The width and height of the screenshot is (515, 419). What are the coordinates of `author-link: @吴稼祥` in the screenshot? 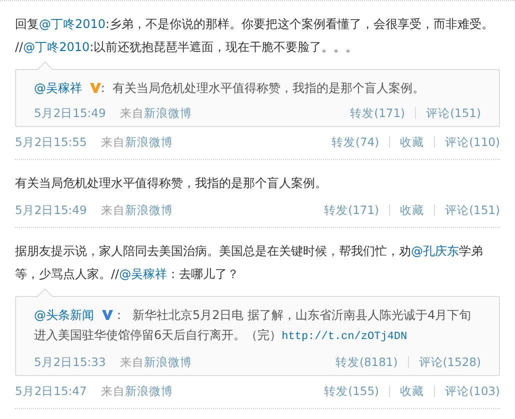 It's located at (58, 88).